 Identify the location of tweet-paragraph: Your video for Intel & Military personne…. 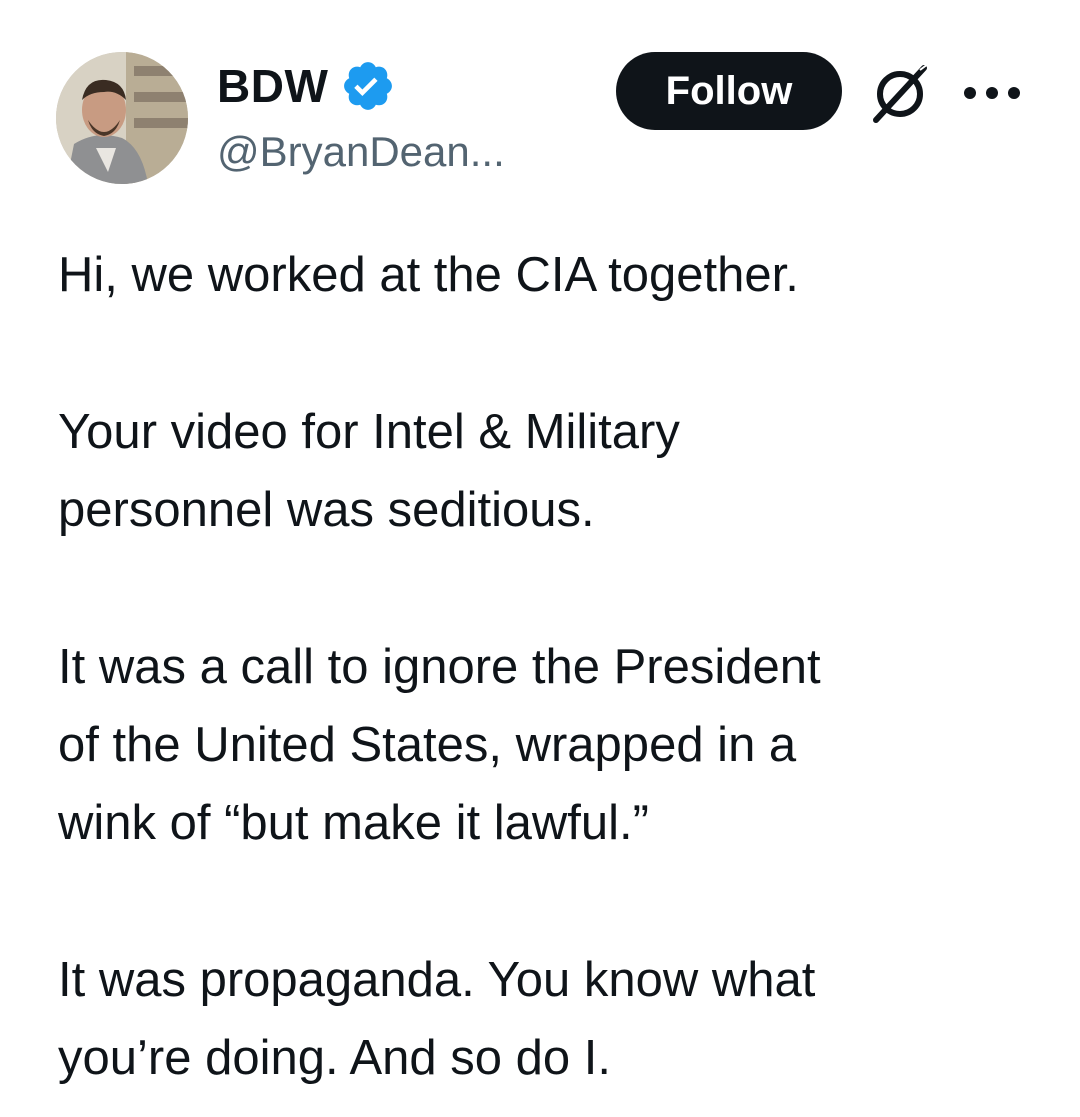
(553, 471).